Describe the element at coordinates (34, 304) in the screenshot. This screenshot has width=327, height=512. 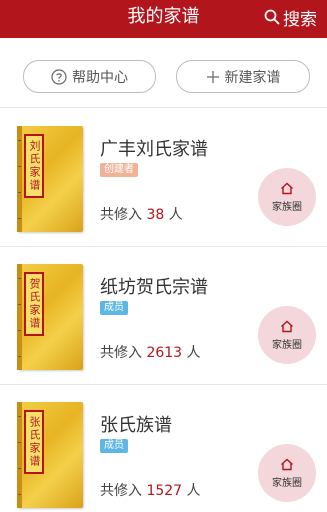
I see `book-title: 贺氏家谱` at that location.